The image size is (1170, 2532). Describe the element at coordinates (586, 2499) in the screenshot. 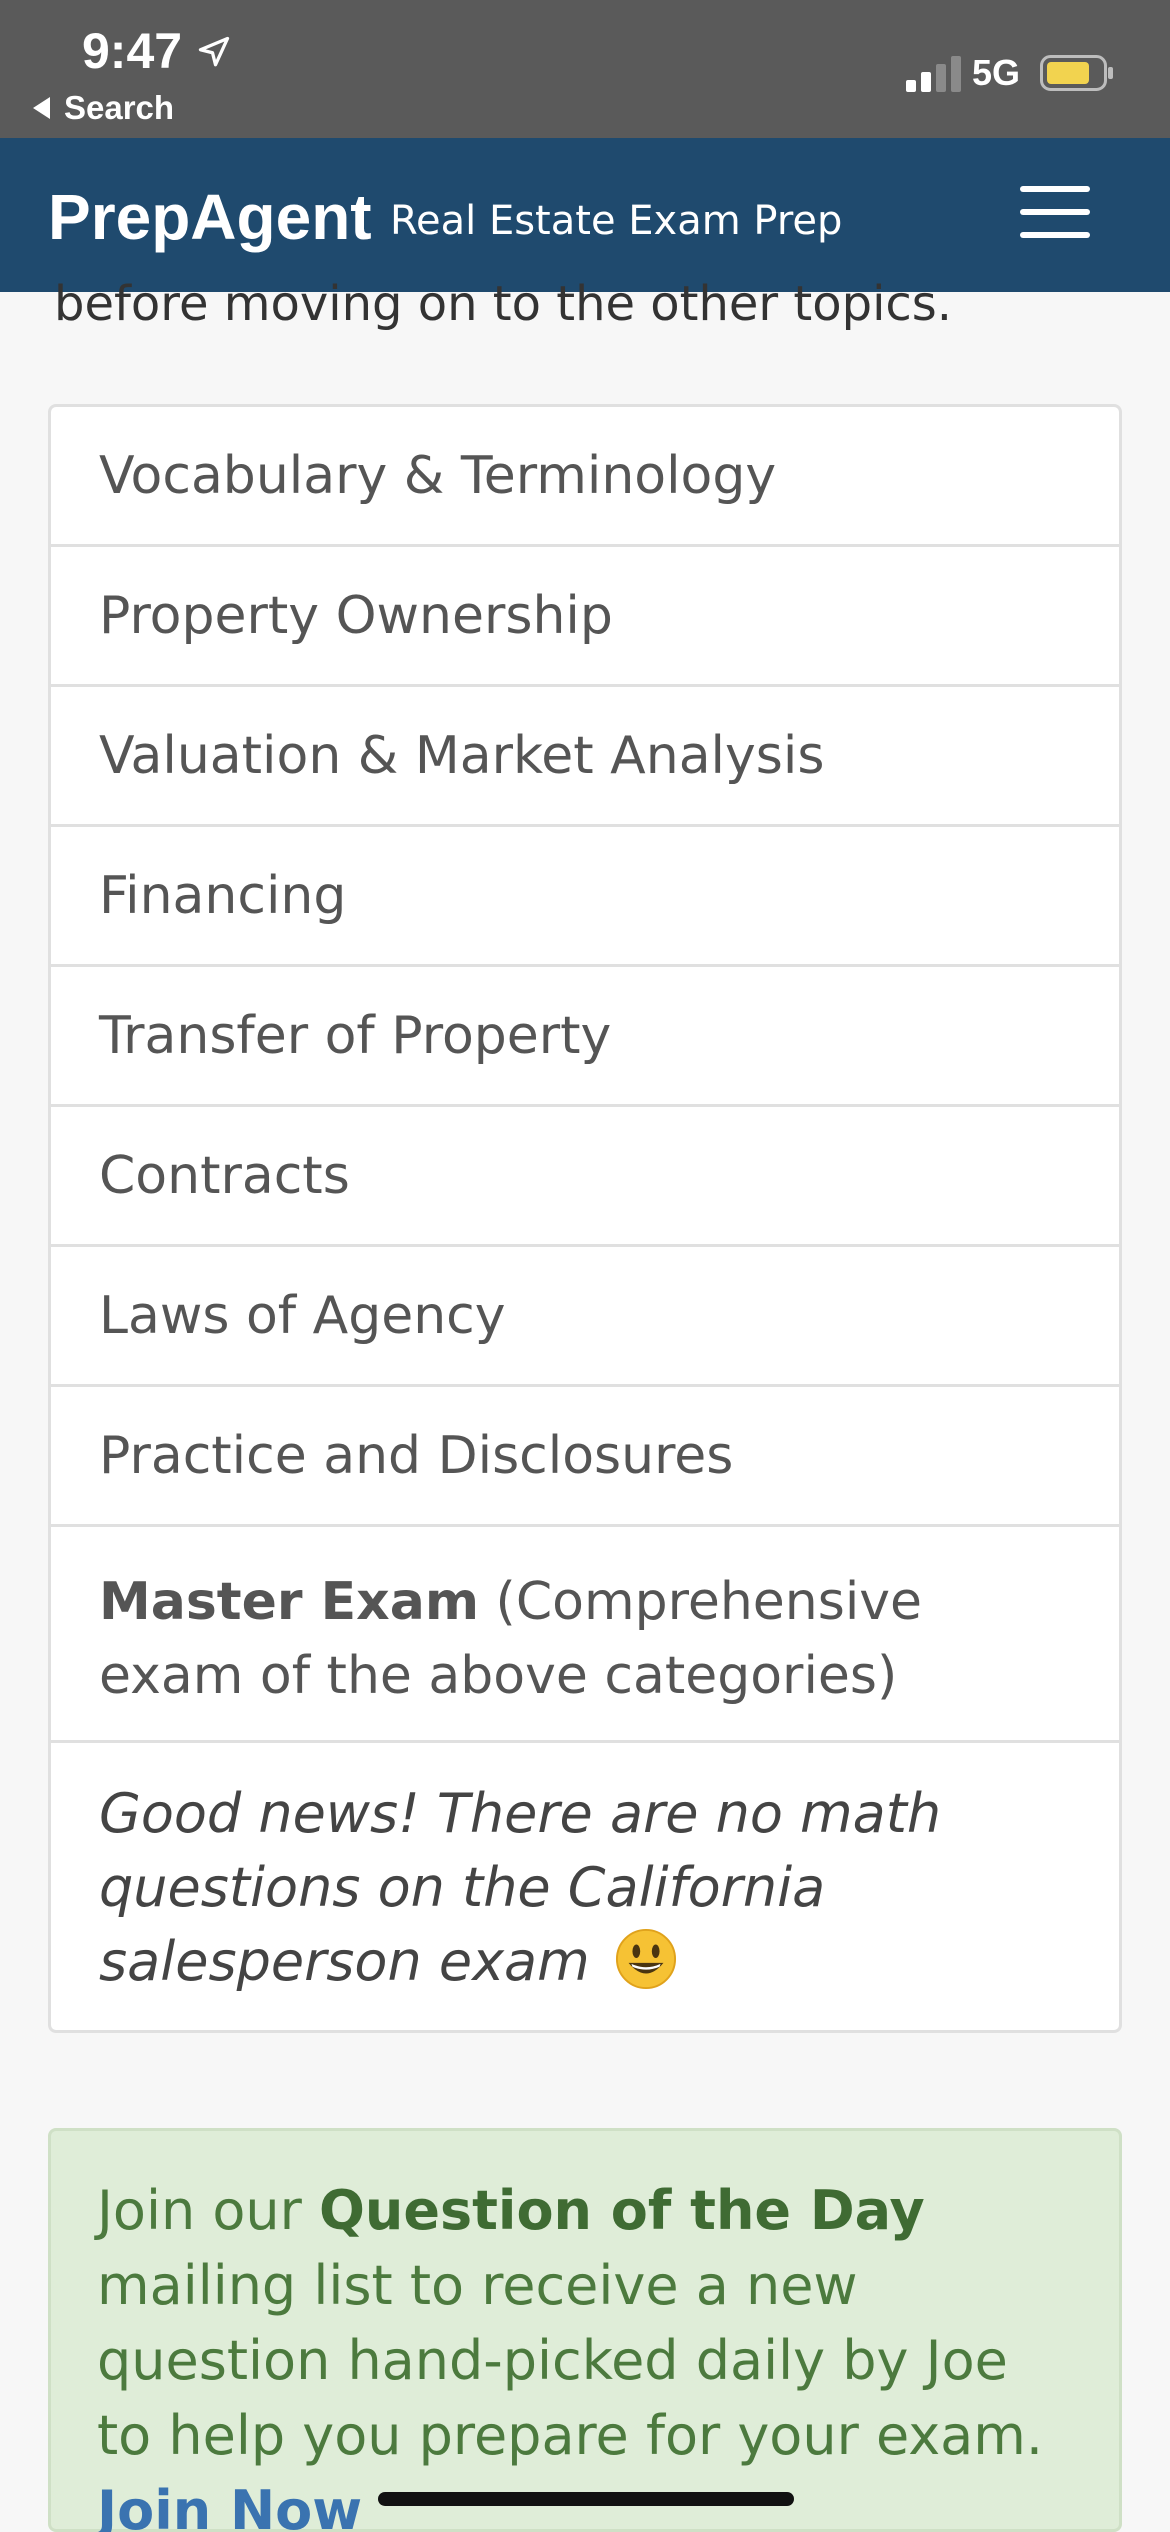

I see `home-indicator` at that location.